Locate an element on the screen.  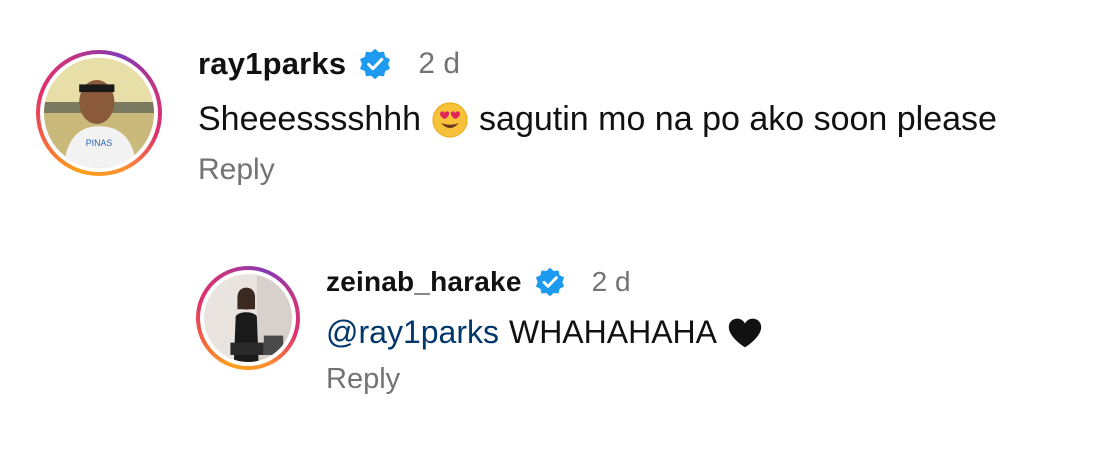
comment-text-start: Sheeesssshhh is located at coordinates (310, 119).